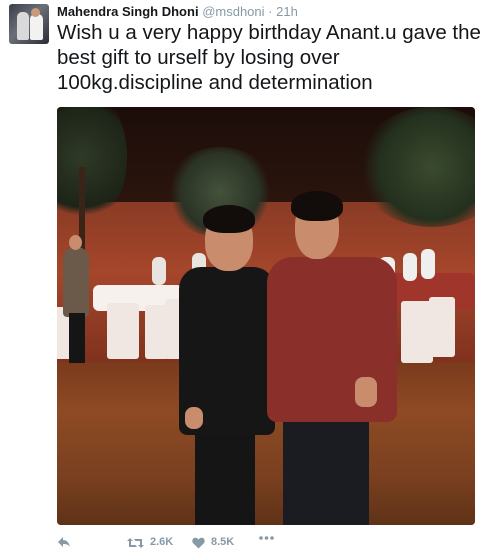  What do you see at coordinates (35, 12) in the screenshot?
I see `avatar-head` at bounding box center [35, 12].